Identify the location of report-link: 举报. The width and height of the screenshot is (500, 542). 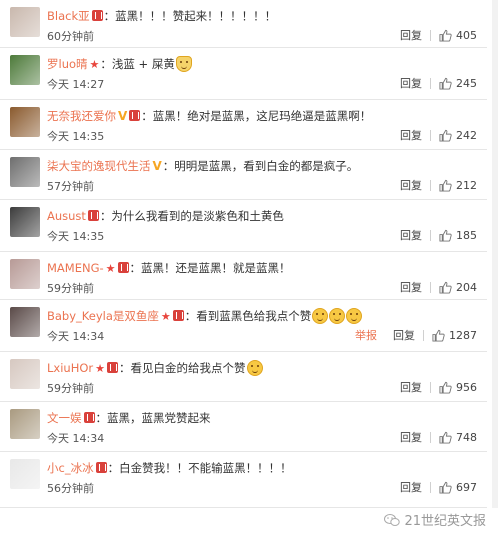
(366, 335).